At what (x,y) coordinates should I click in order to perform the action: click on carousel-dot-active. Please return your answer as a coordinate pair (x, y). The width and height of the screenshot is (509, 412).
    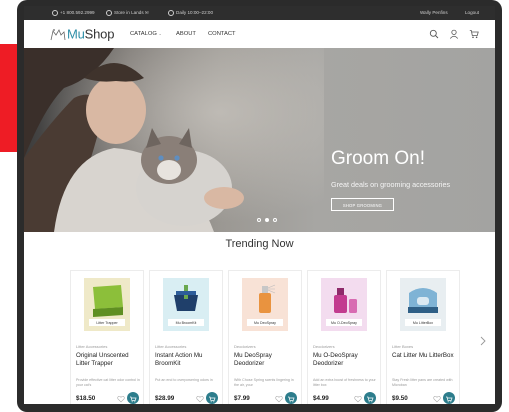
    Looking at the image, I should click on (267, 220).